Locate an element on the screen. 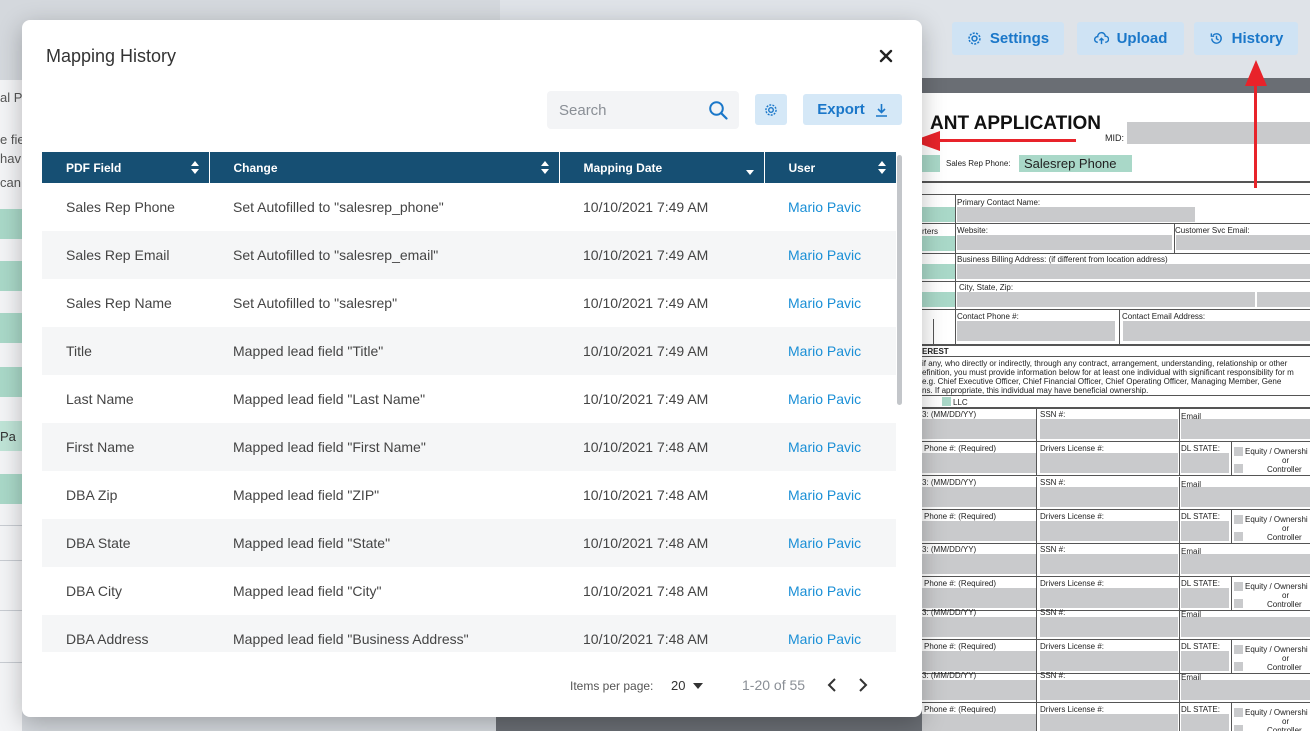 This screenshot has width=1310, height=731. column-header-change: Change is located at coordinates (384, 167).